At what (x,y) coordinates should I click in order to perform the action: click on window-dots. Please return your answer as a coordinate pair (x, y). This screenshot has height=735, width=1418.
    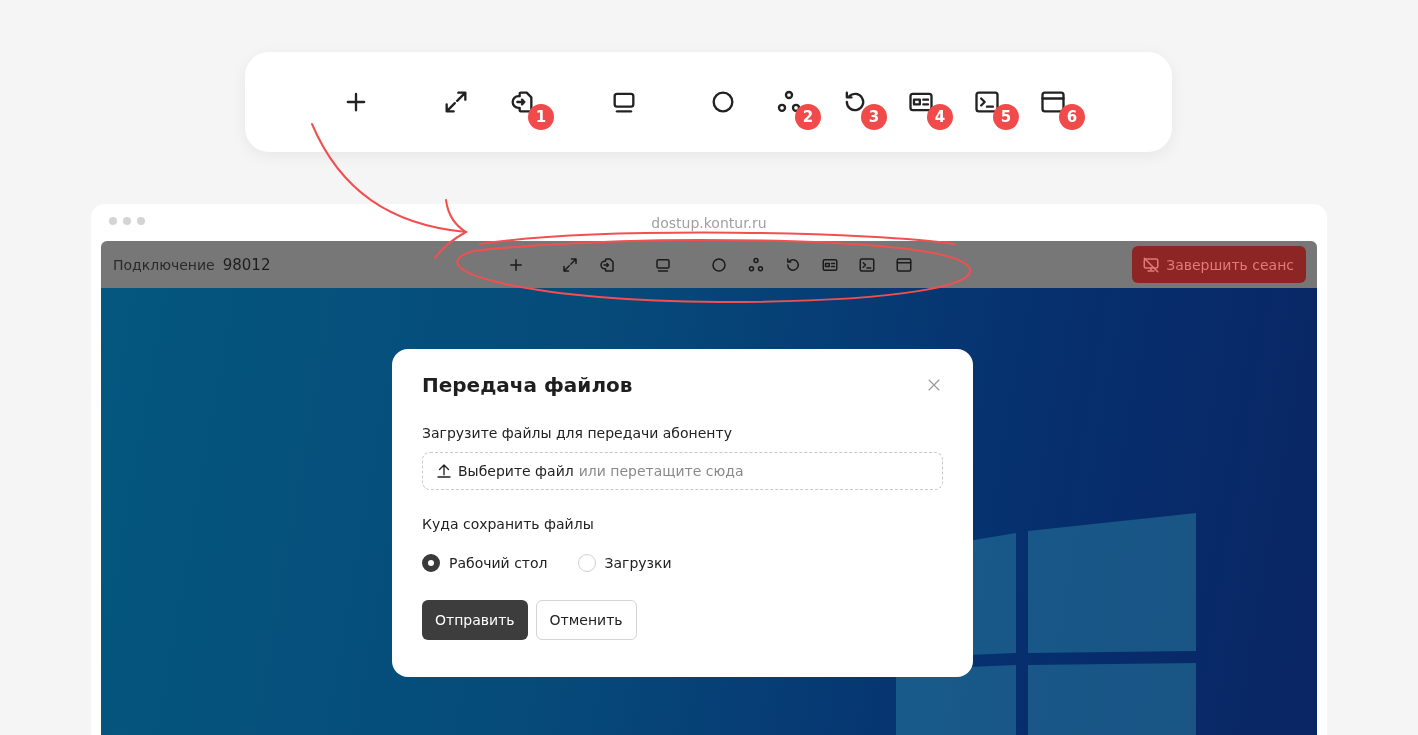
    Looking at the image, I should click on (127, 221).